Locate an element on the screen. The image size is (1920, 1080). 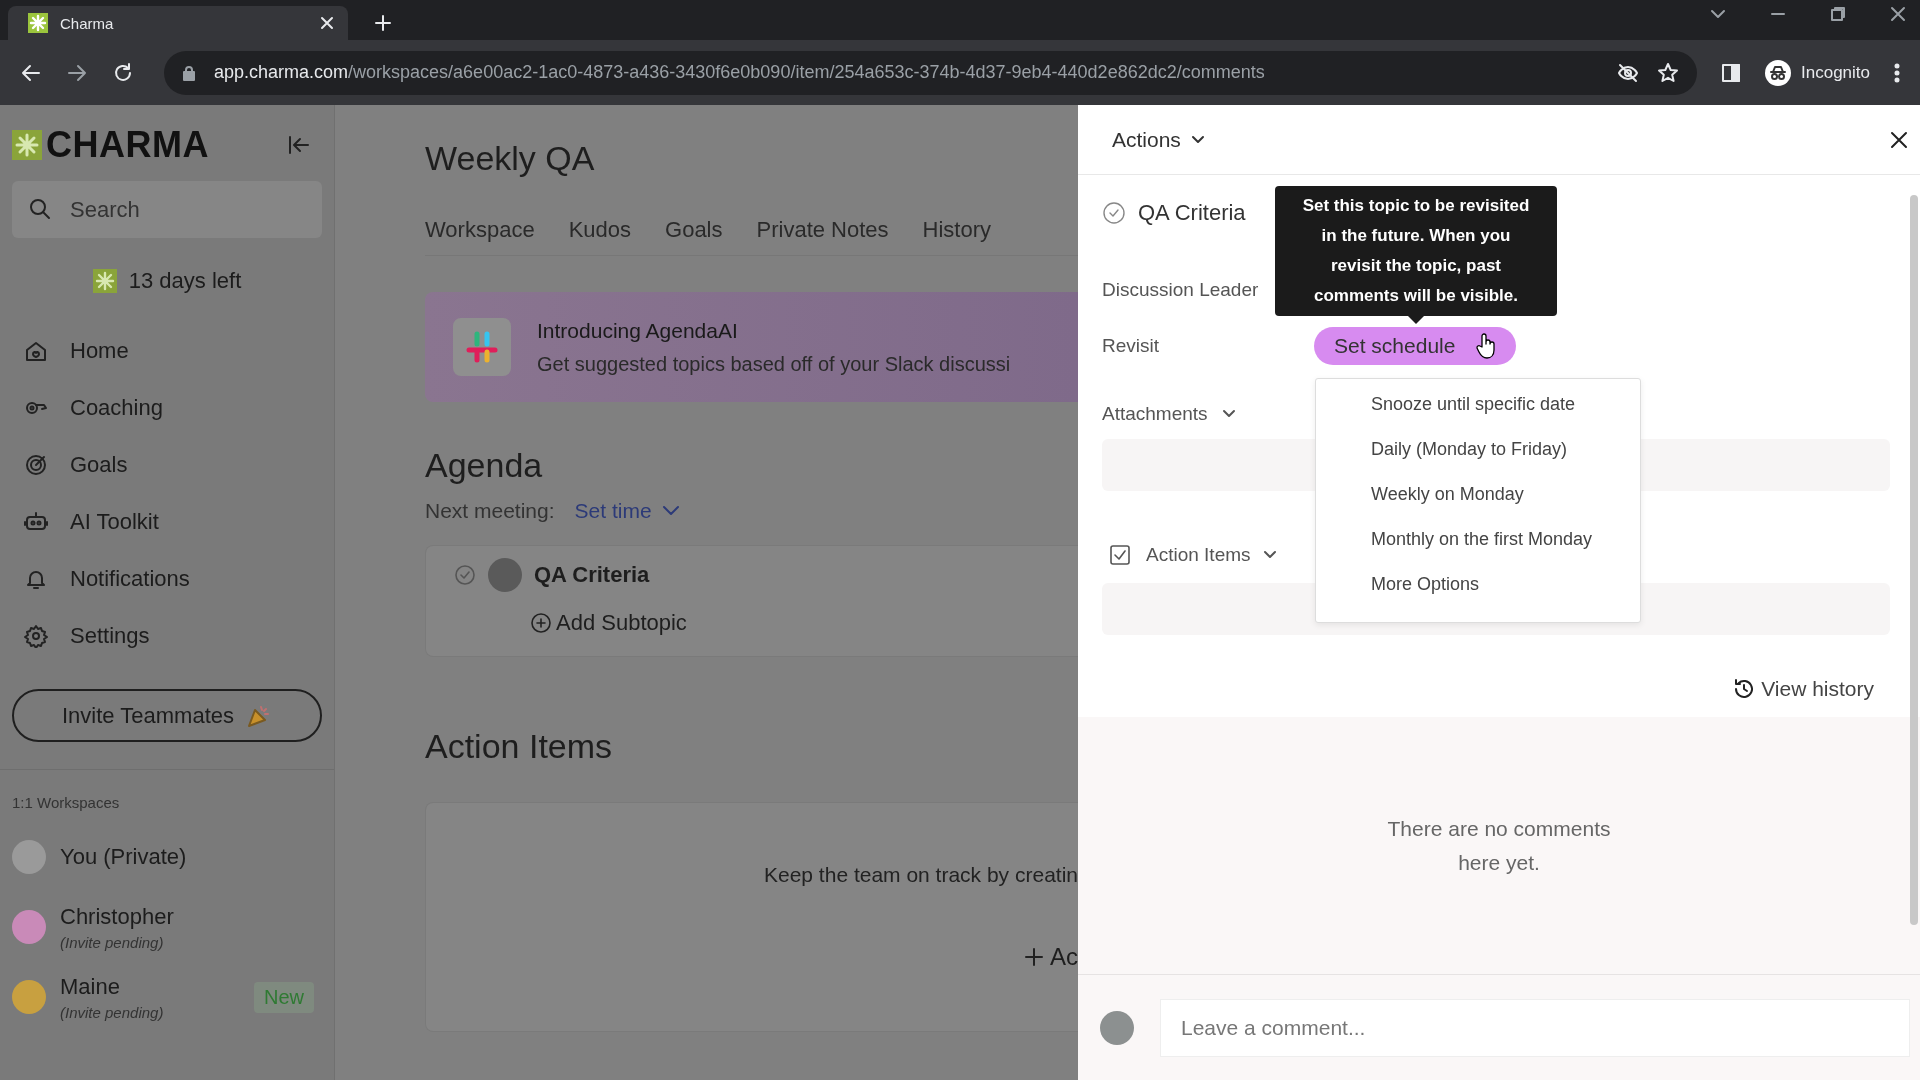
sidebar-item: Notifications is located at coordinates (167, 579).